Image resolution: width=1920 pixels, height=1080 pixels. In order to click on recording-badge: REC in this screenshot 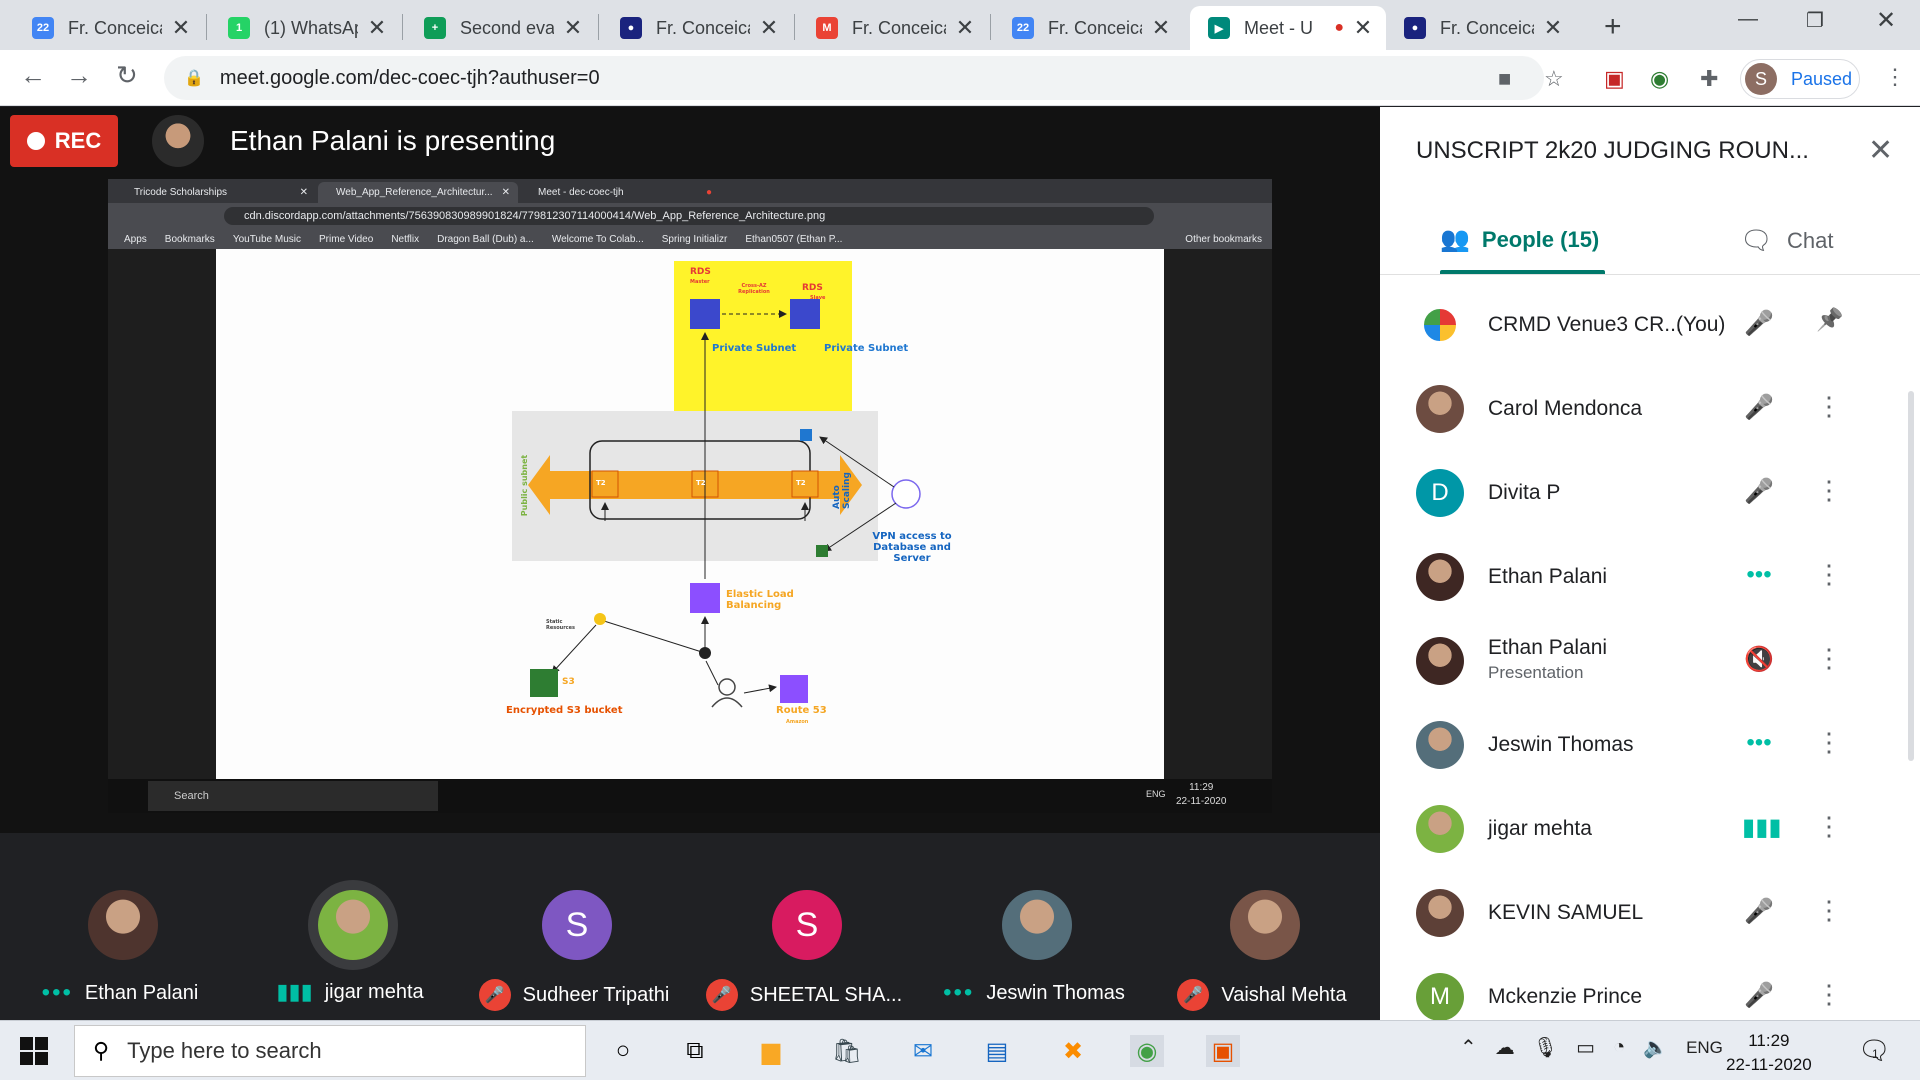, I will do `click(64, 141)`.